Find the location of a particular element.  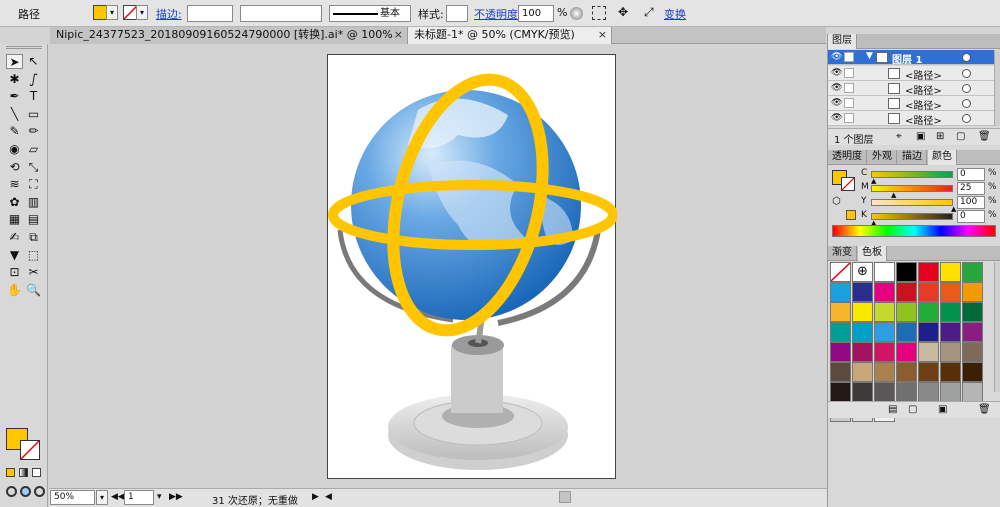

style-picker is located at coordinates (457, 13).